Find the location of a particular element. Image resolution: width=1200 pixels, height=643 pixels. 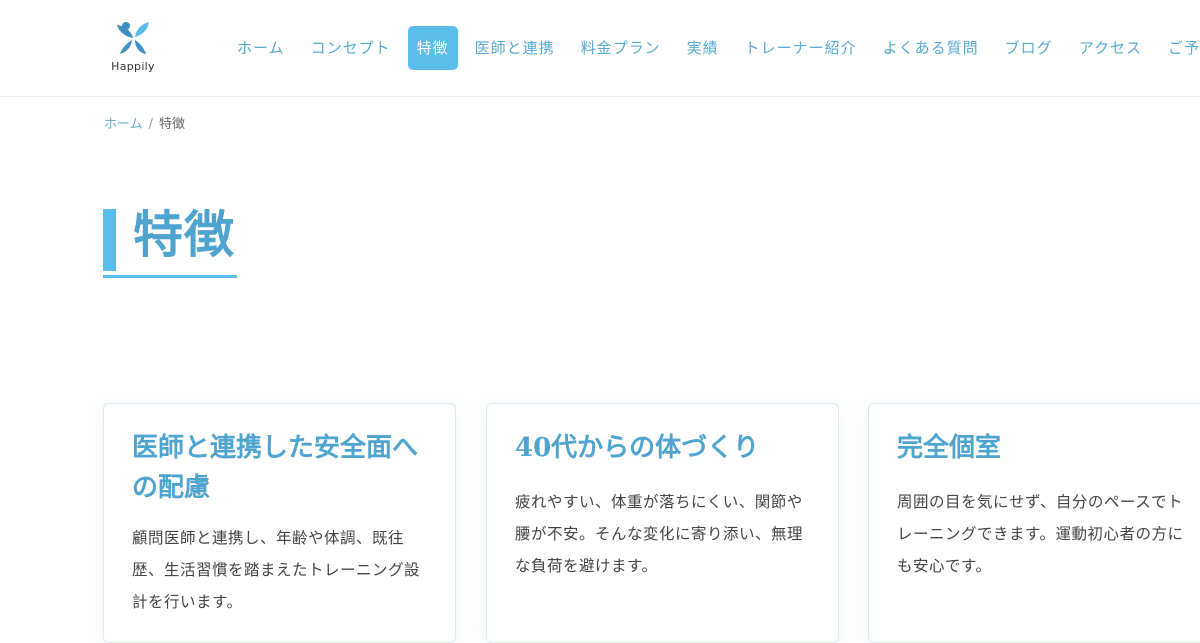

nav-item-blog: ブログ is located at coordinates (1029, 48).